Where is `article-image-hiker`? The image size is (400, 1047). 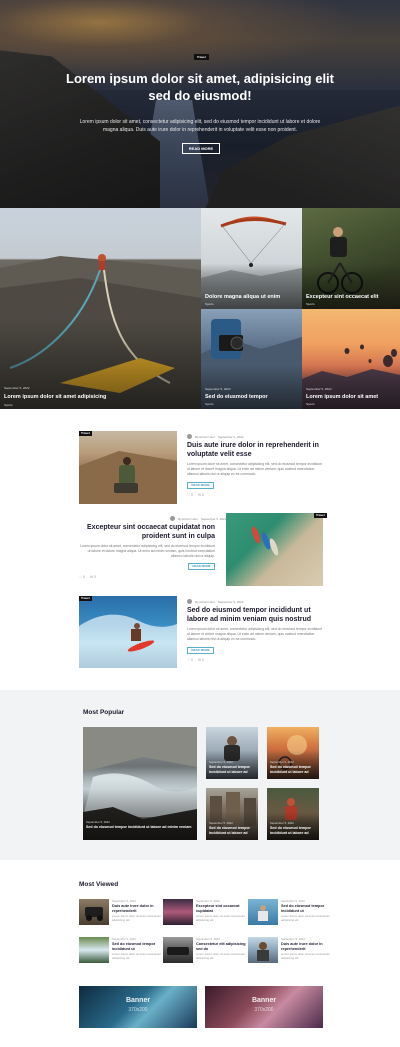
article-image-hiker is located at coordinates (128, 467).